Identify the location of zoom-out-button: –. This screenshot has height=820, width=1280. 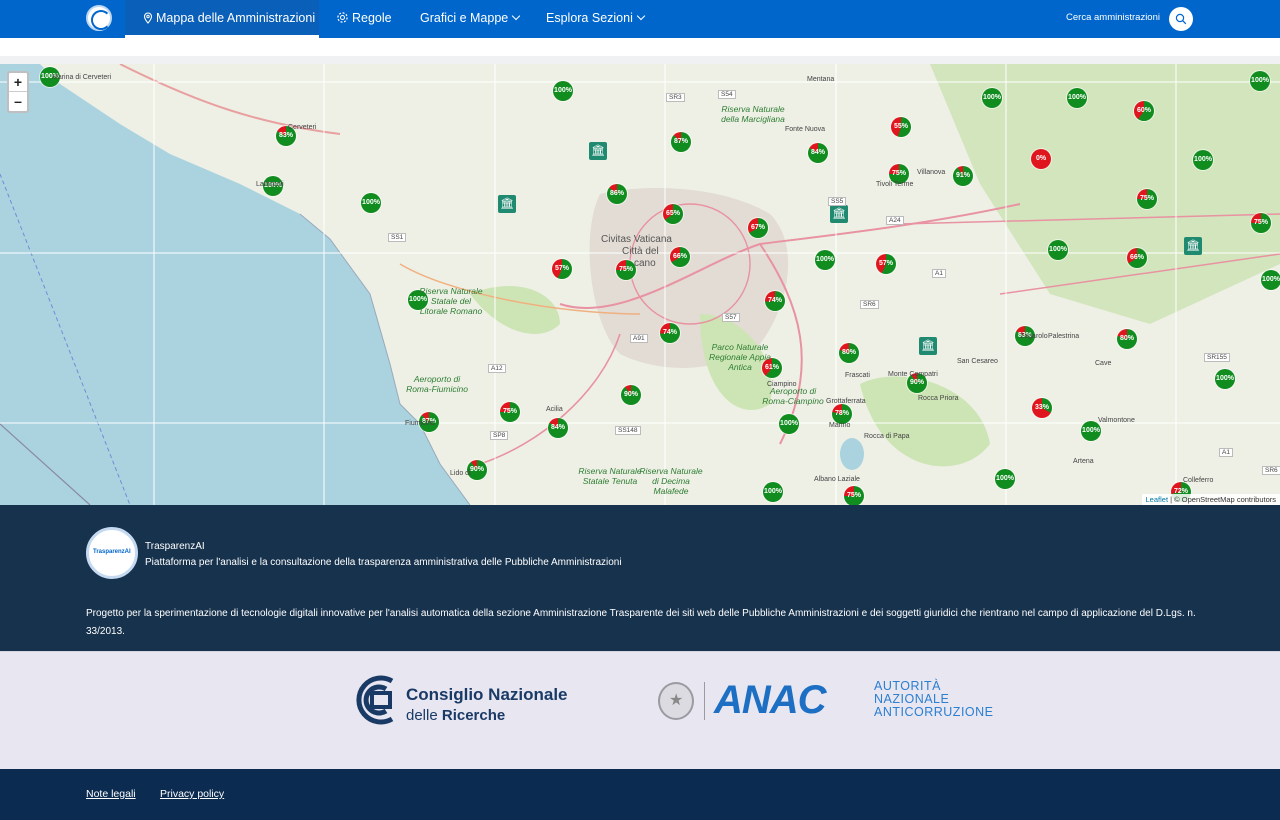
(18, 101).